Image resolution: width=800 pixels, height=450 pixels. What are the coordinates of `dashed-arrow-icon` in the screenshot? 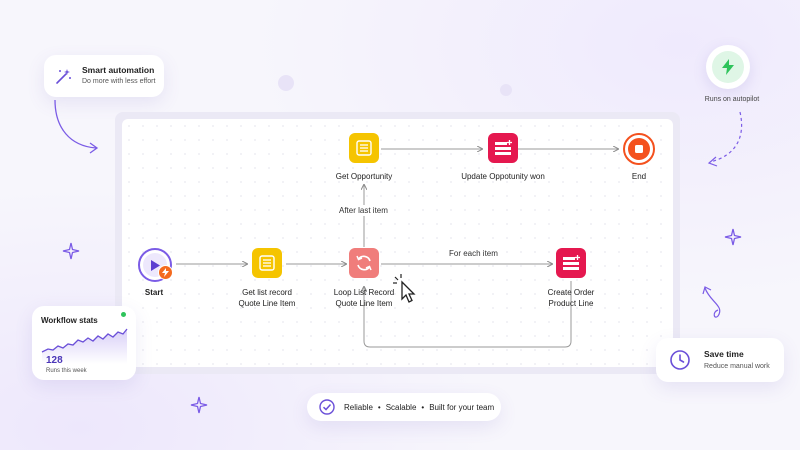 It's located at (725, 139).